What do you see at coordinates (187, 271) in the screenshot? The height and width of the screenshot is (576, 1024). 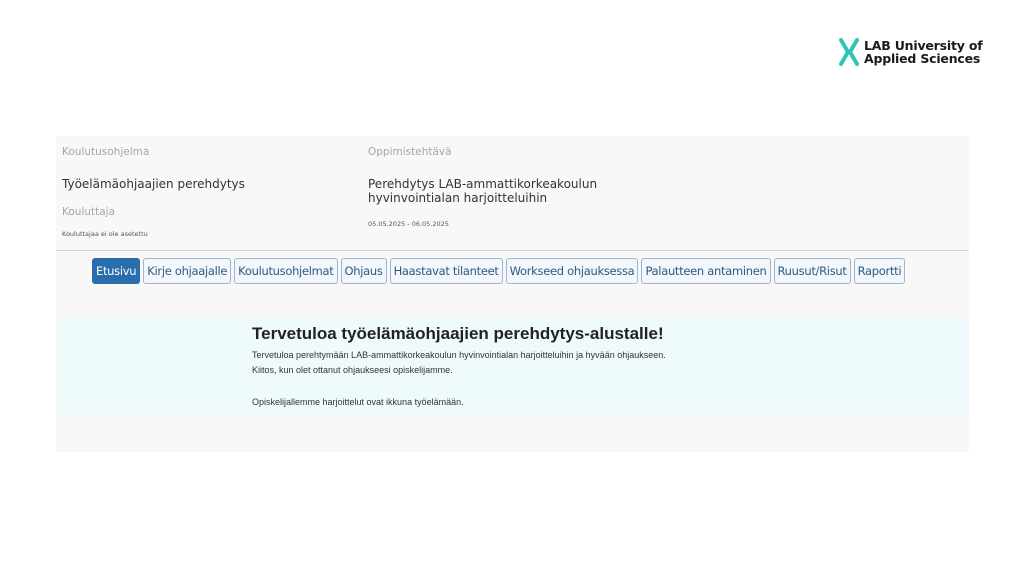 I see `tab-kirje-ohjaajalle: Kirje ohjaajalle` at bounding box center [187, 271].